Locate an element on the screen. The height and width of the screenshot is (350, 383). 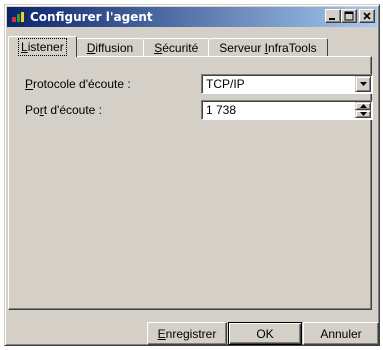
maximize-icon is located at coordinates (349, 16).